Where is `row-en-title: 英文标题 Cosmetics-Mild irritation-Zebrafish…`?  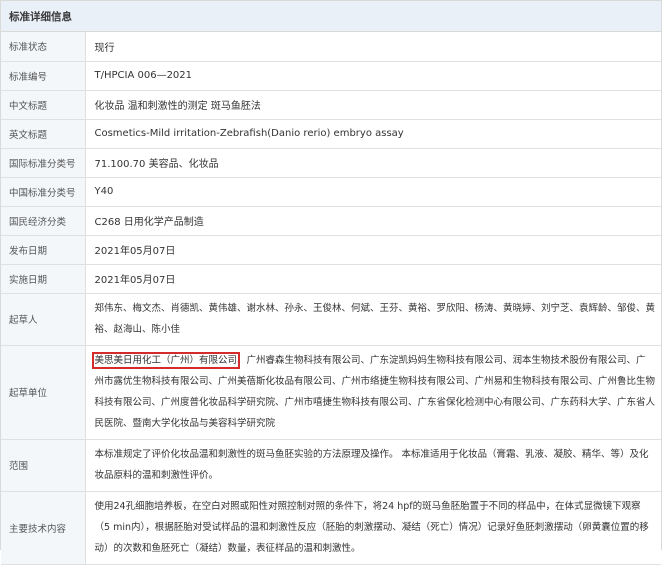 row-en-title: 英文标题 Cosmetics-Mild irritation-Zebrafish… is located at coordinates (331, 134).